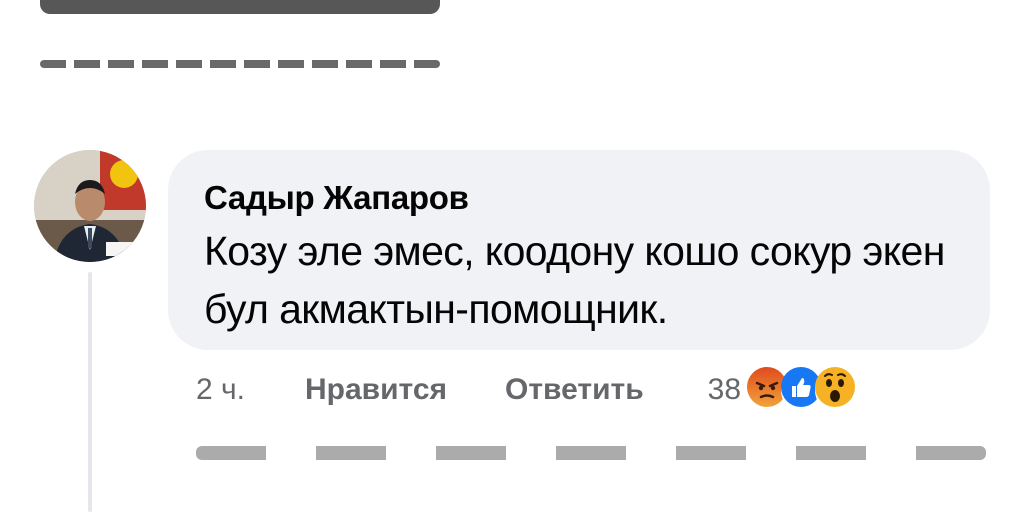  Describe the element at coordinates (724, 390) in the screenshot. I see `reaction-count: 38` at that location.